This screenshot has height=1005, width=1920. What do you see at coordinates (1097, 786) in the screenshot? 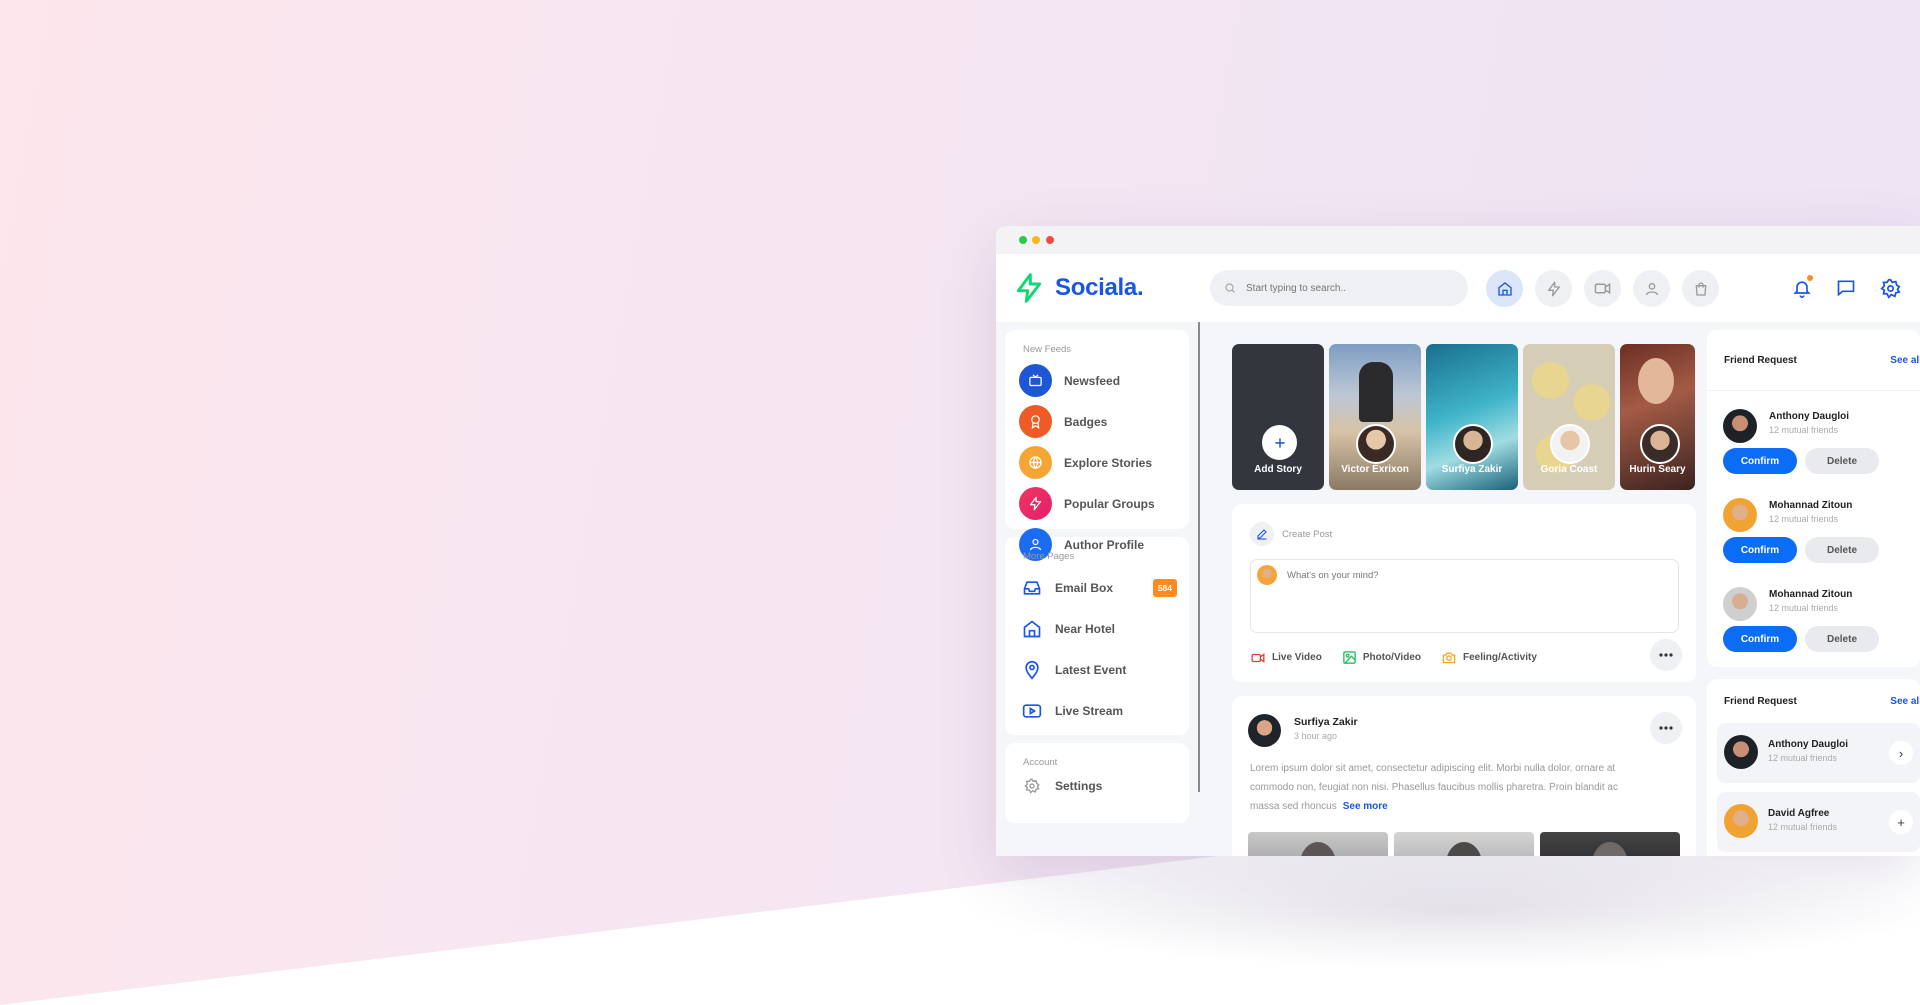
I see `sidebar-item-settings: Settings` at bounding box center [1097, 786].